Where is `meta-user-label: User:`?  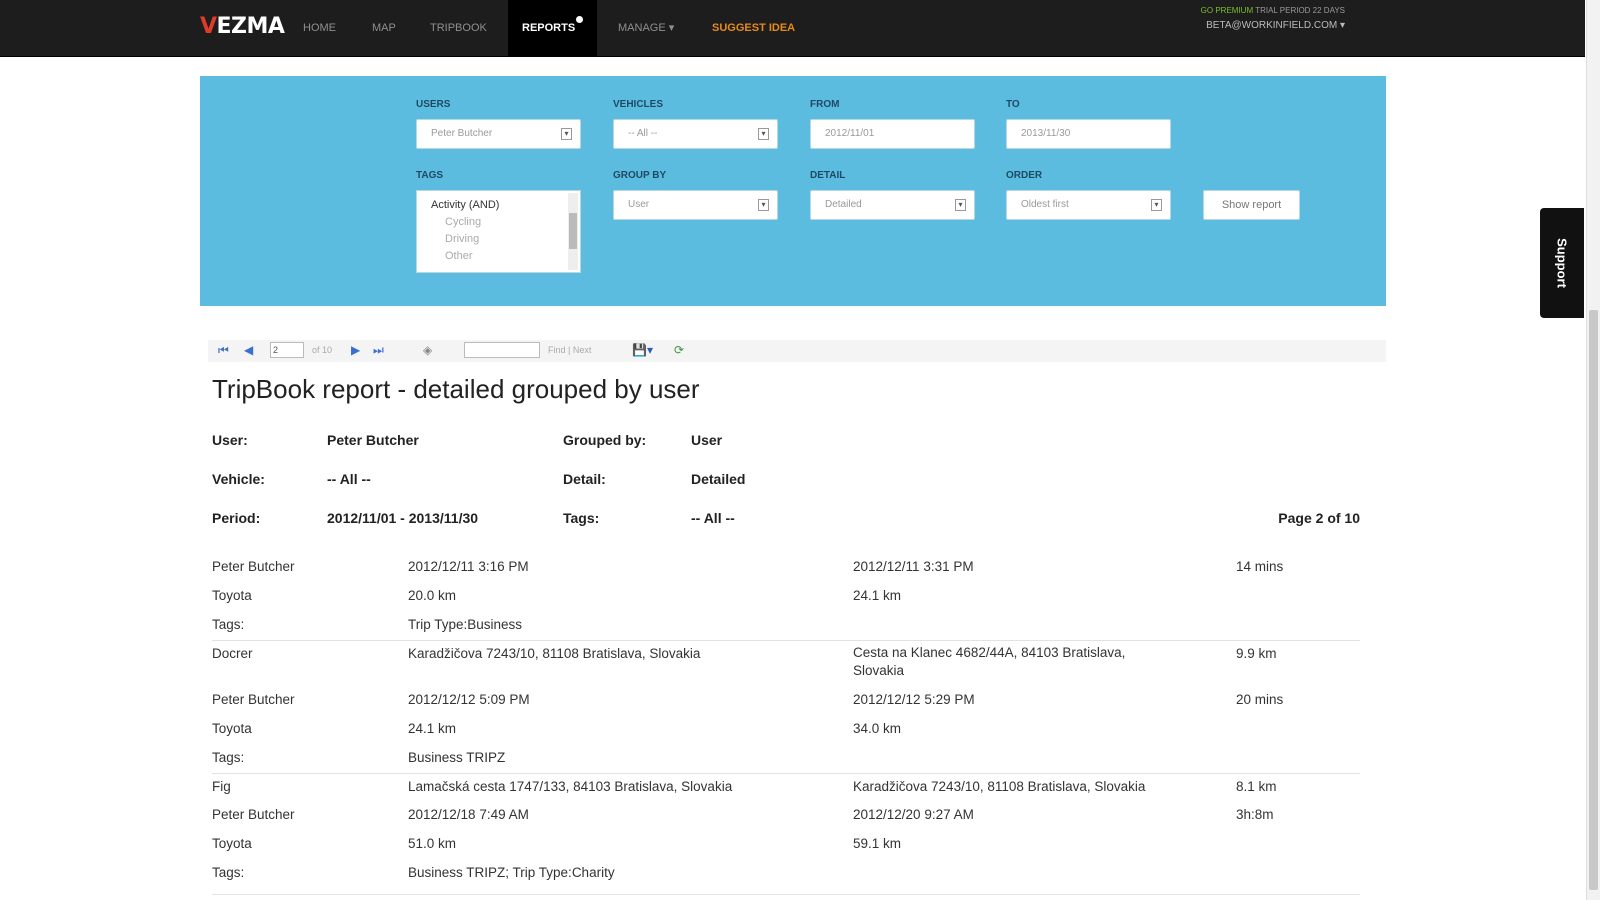 meta-user-label: User: is located at coordinates (230, 440).